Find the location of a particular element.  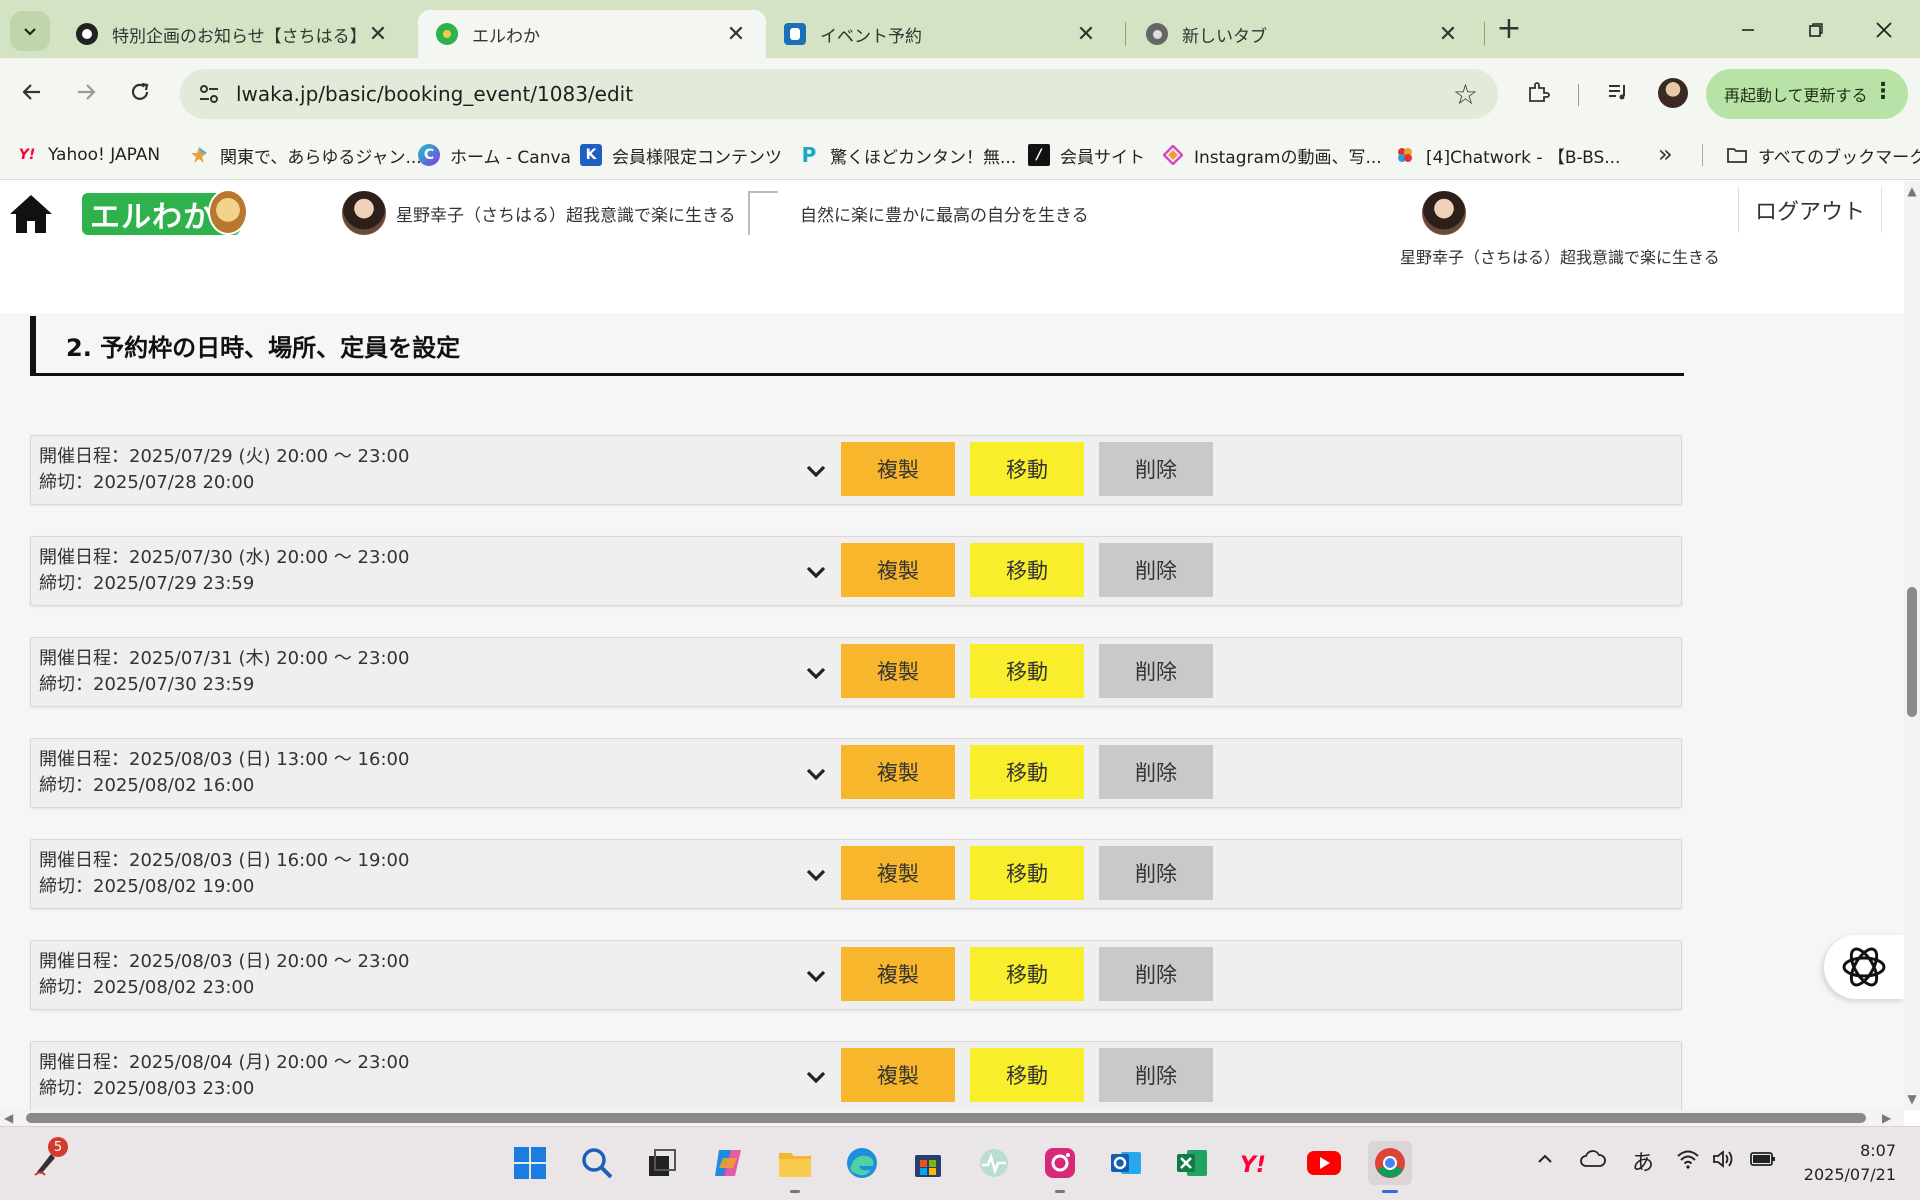

reload-button is located at coordinates (140, 92).